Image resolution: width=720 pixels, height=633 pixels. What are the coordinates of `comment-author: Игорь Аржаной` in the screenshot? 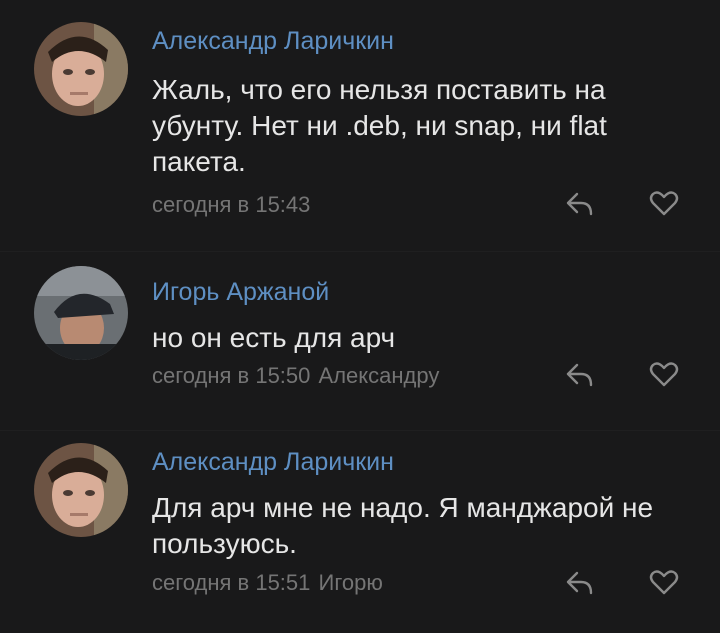 It's located at (240, 292).